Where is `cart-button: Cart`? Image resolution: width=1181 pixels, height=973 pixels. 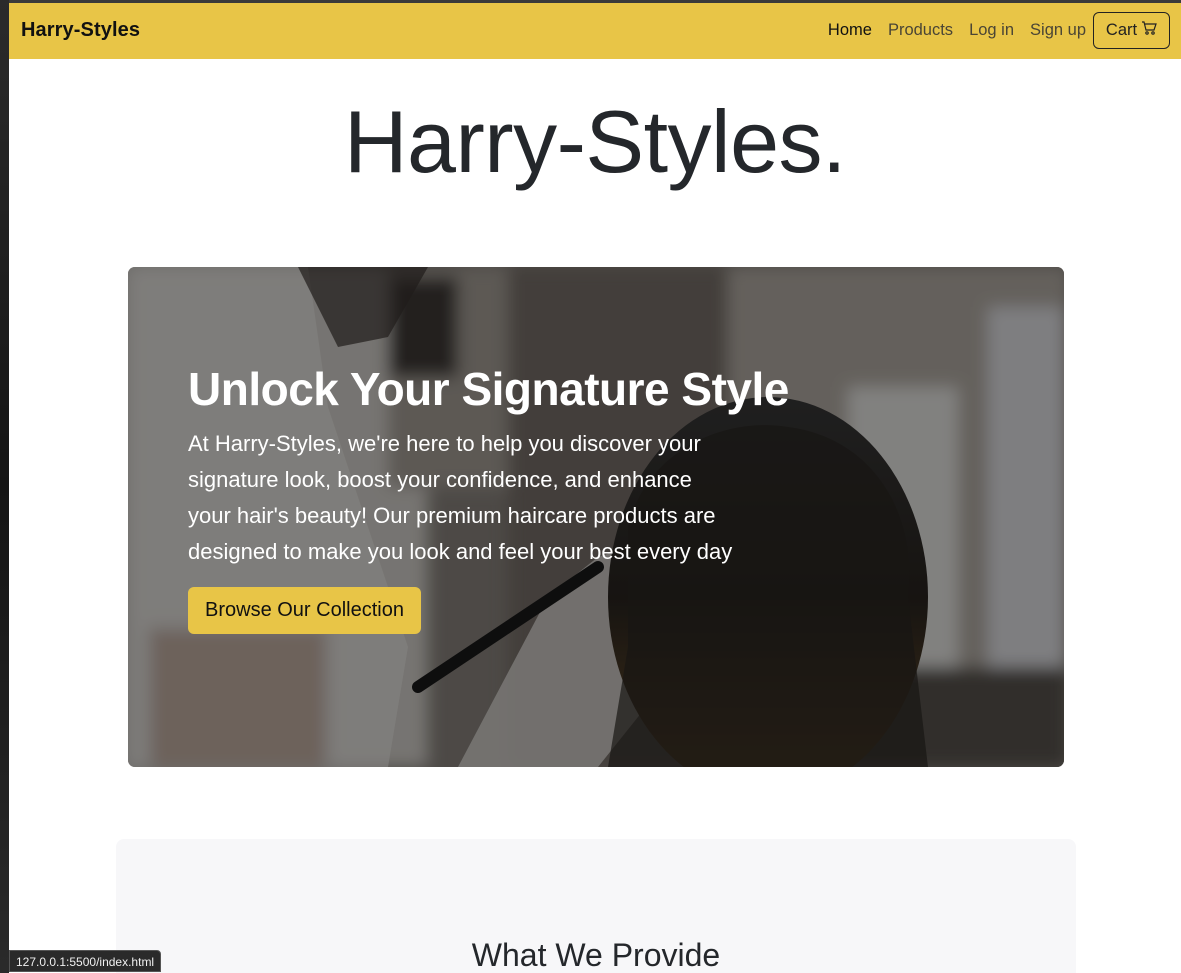
cart-button: Cart is located at coordinates (1131, 30).